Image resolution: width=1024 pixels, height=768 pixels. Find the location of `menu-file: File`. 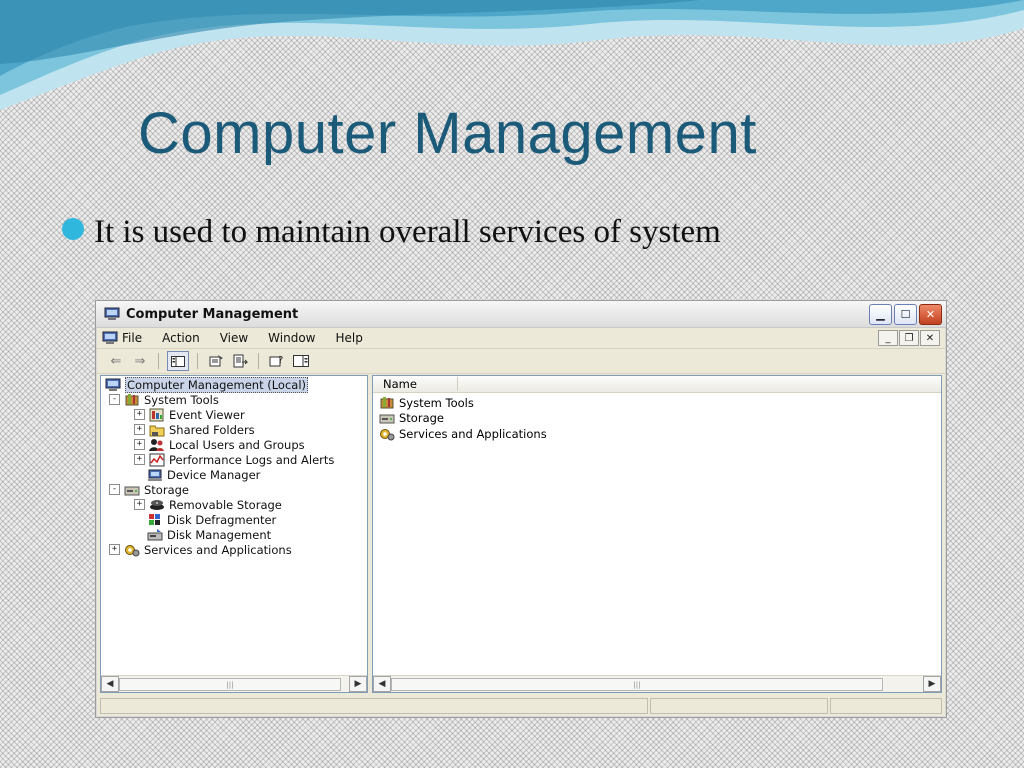

menu-file: File is located at coordinates (135, 338).